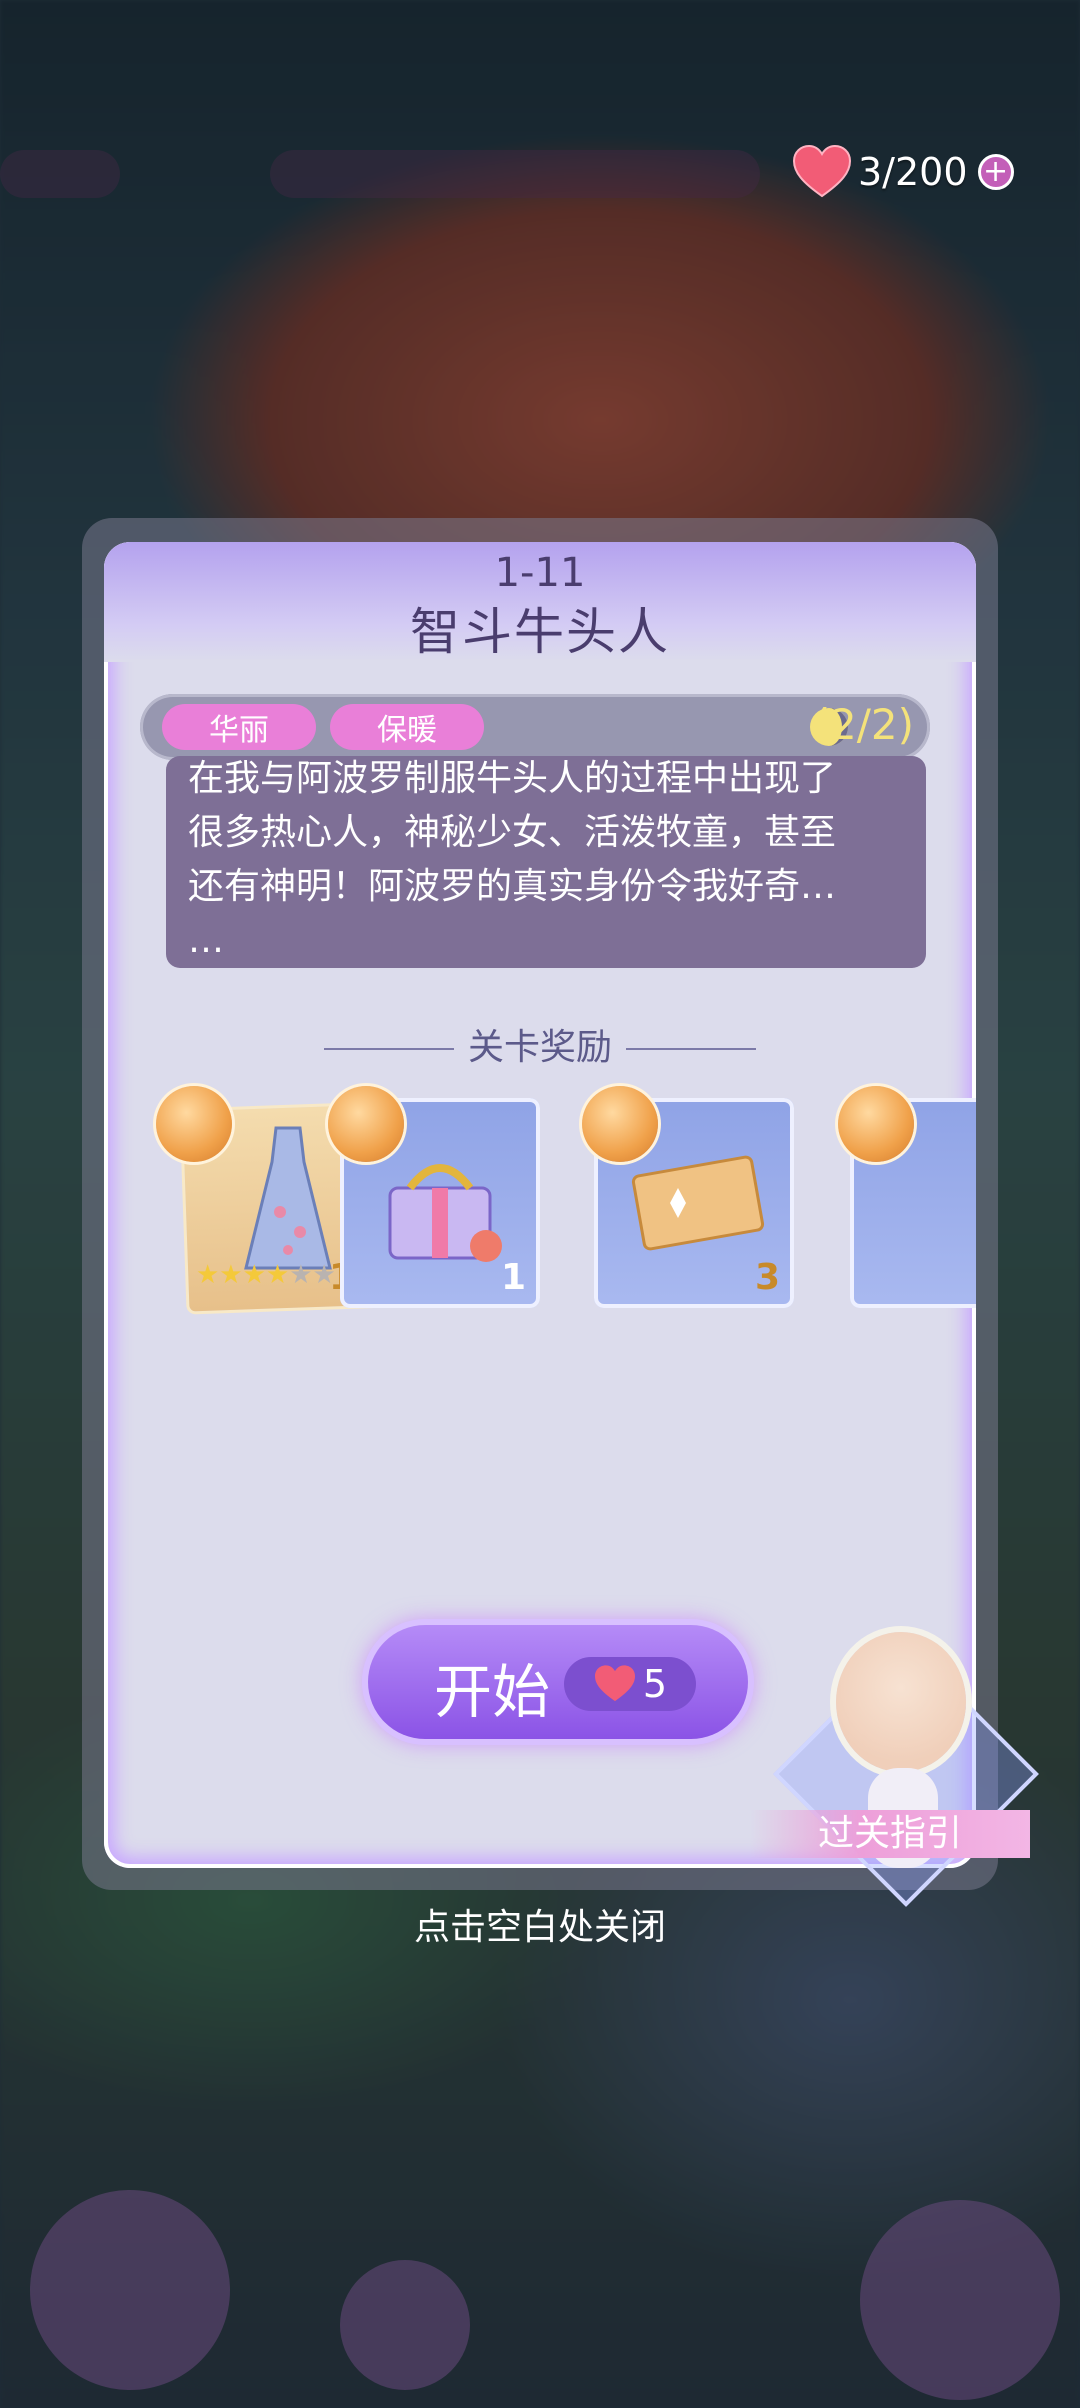 This screenshot has height=2408, width=1080. What do you see at coordinates (515, 174) in the screenshot?
I see `blurred-resource-pill` at bounding box center [515, 174].